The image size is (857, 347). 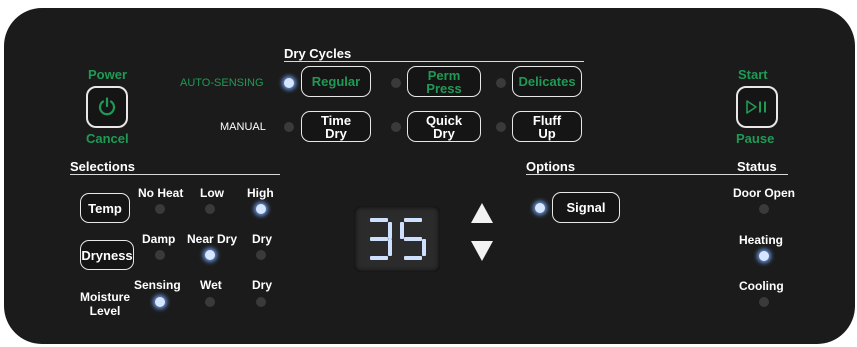 What do you see at coordinates (160, 302) in the screenshot?
I see `moisture-sensing-led` at bounding box center [160, 302].